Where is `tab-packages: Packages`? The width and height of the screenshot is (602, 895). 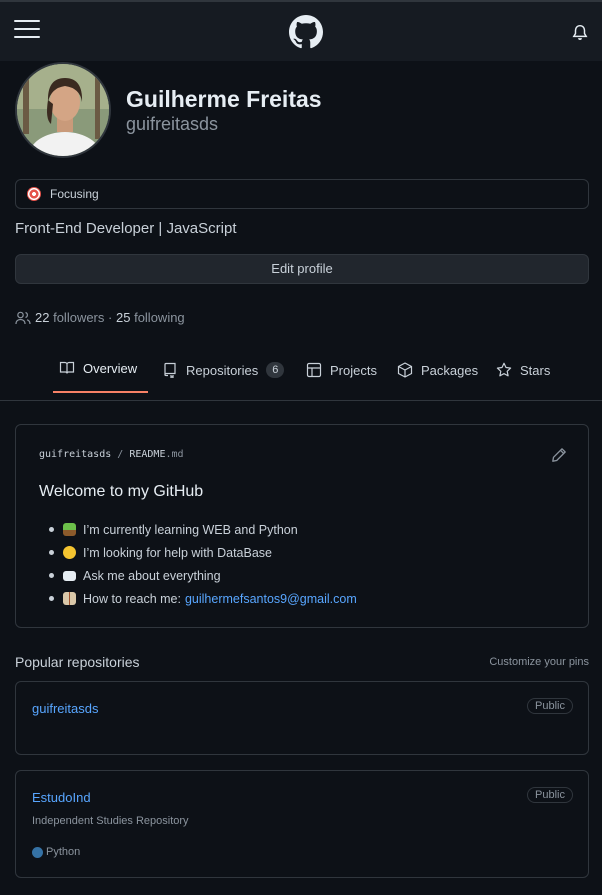 tab-packages: Packages is located at coordinates (437, 370).